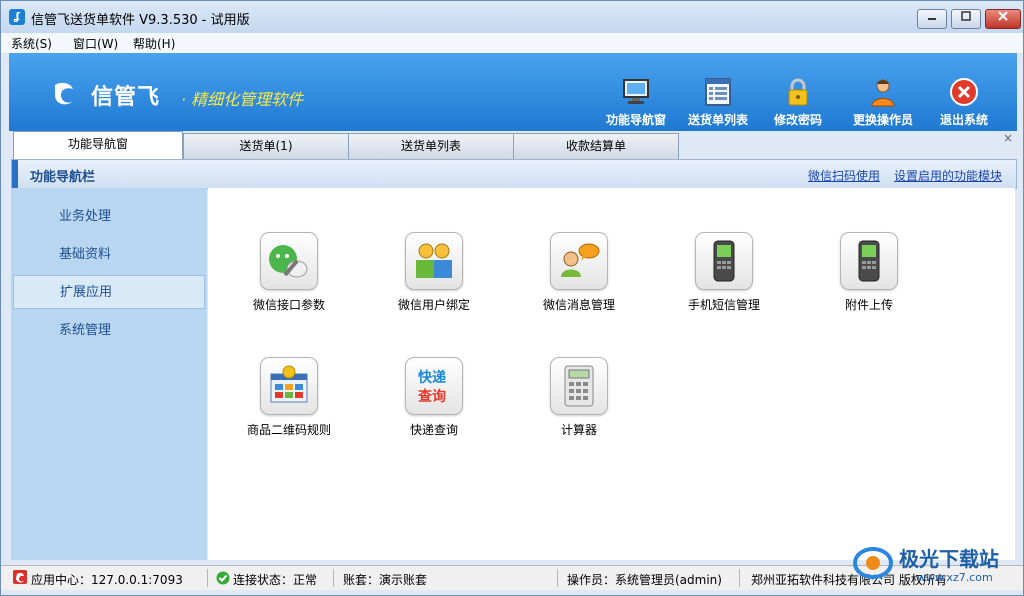 This screenshot has height=596, width=1024. I want to click on exit-icon, so click(964, 92).